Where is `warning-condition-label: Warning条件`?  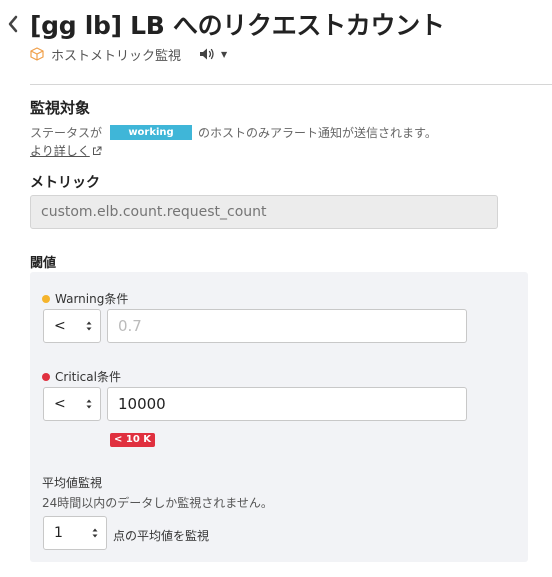 warning-condition-label: Warning条件 is located at coordinates (85, 298).